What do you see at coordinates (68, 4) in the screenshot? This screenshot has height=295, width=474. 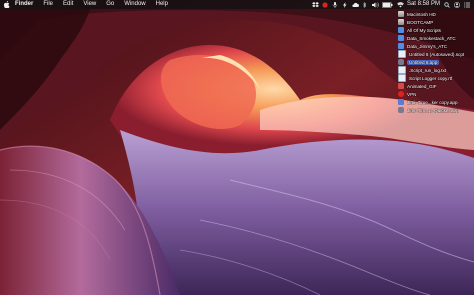 I see `menu-edit: Edit` at bounding box center [68, 4].